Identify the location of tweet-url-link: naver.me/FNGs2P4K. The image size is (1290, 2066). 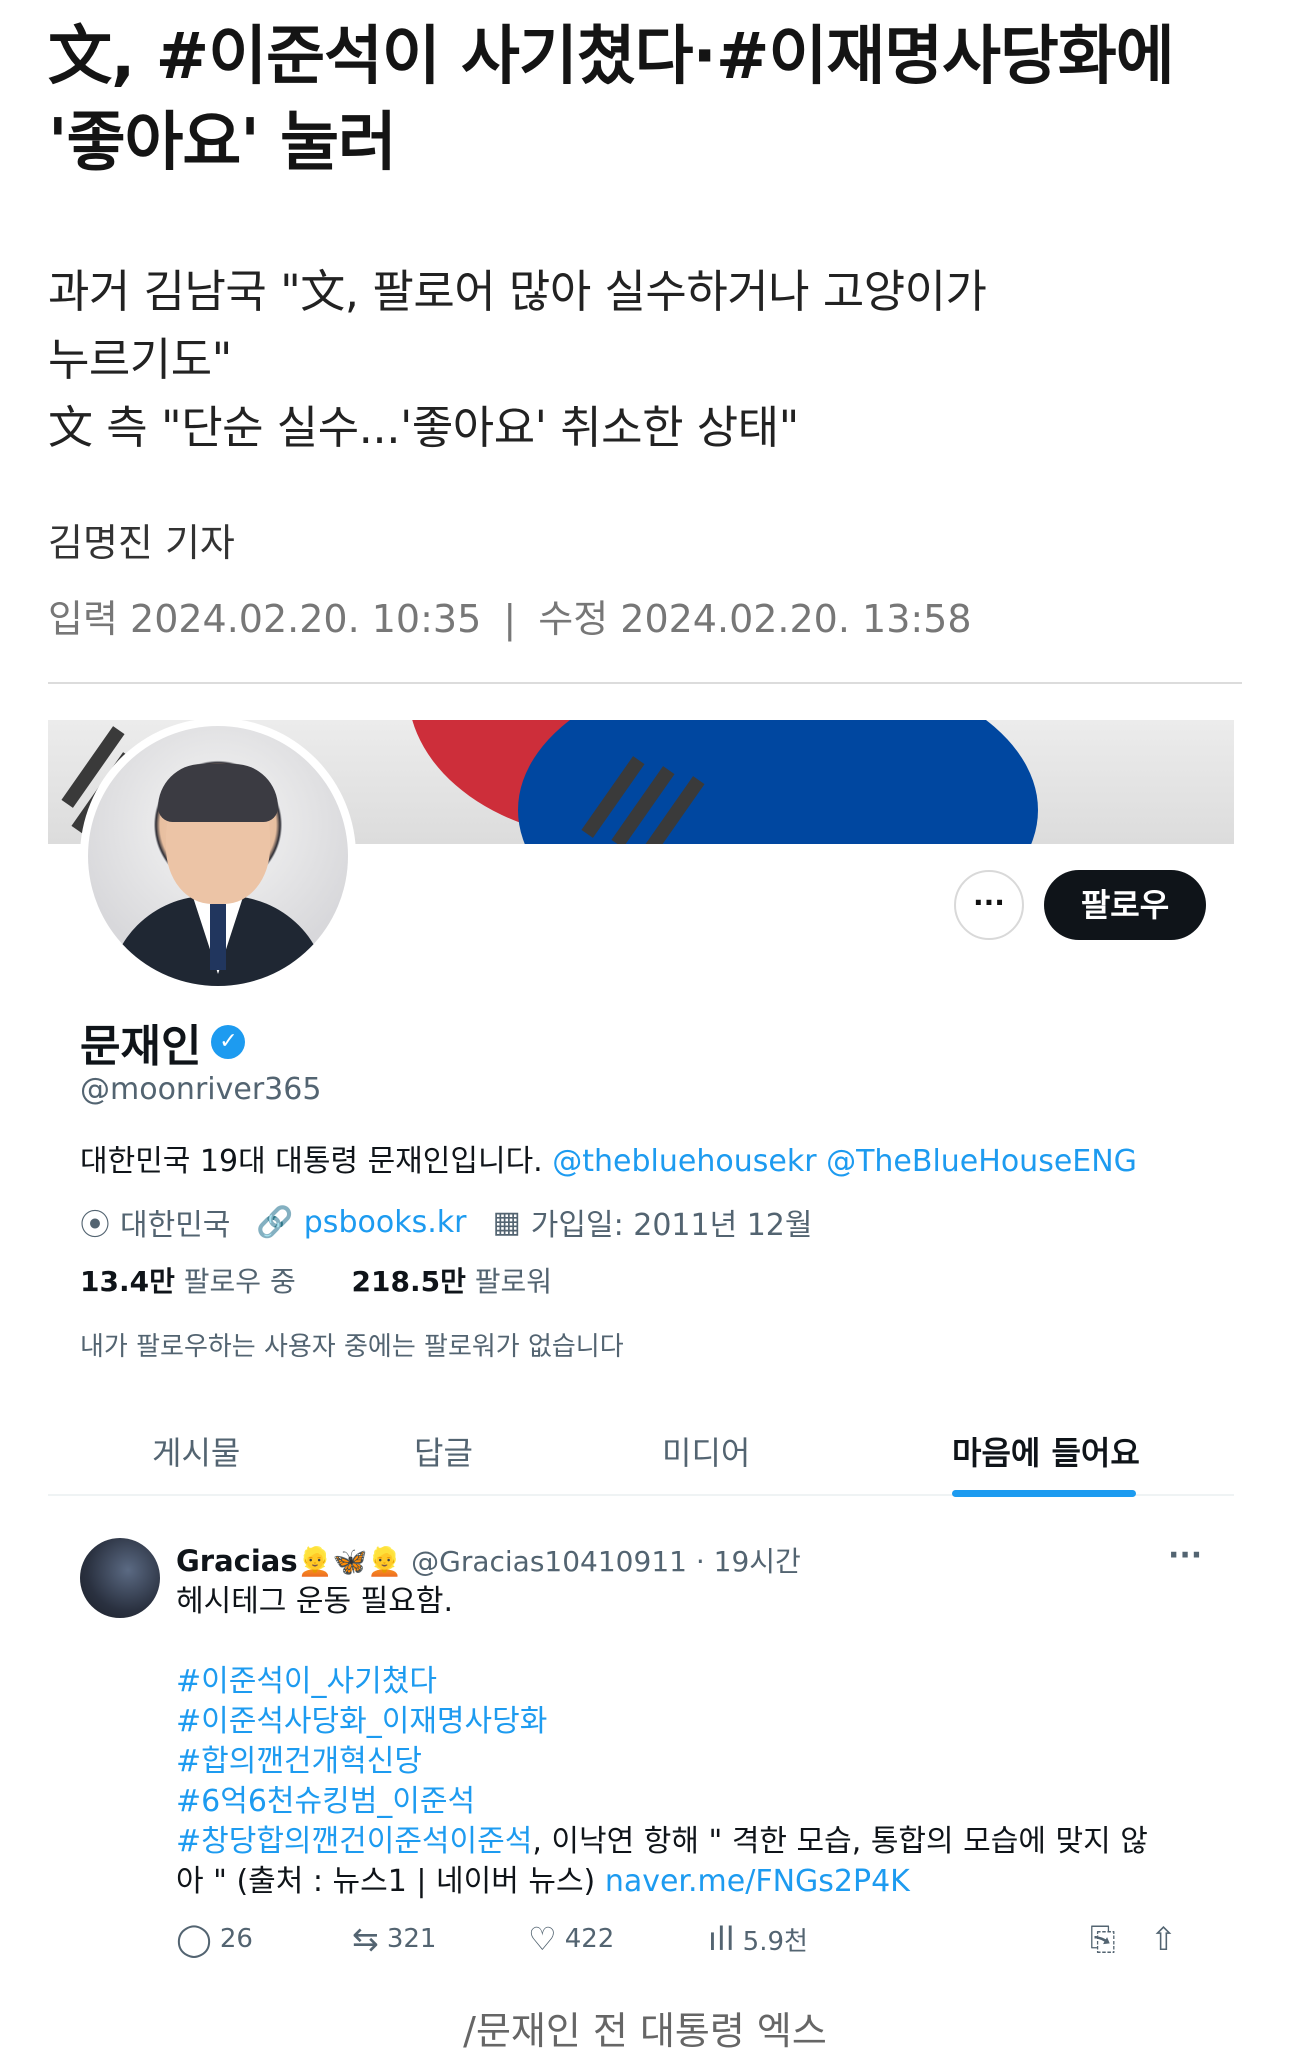
(757, 1881).